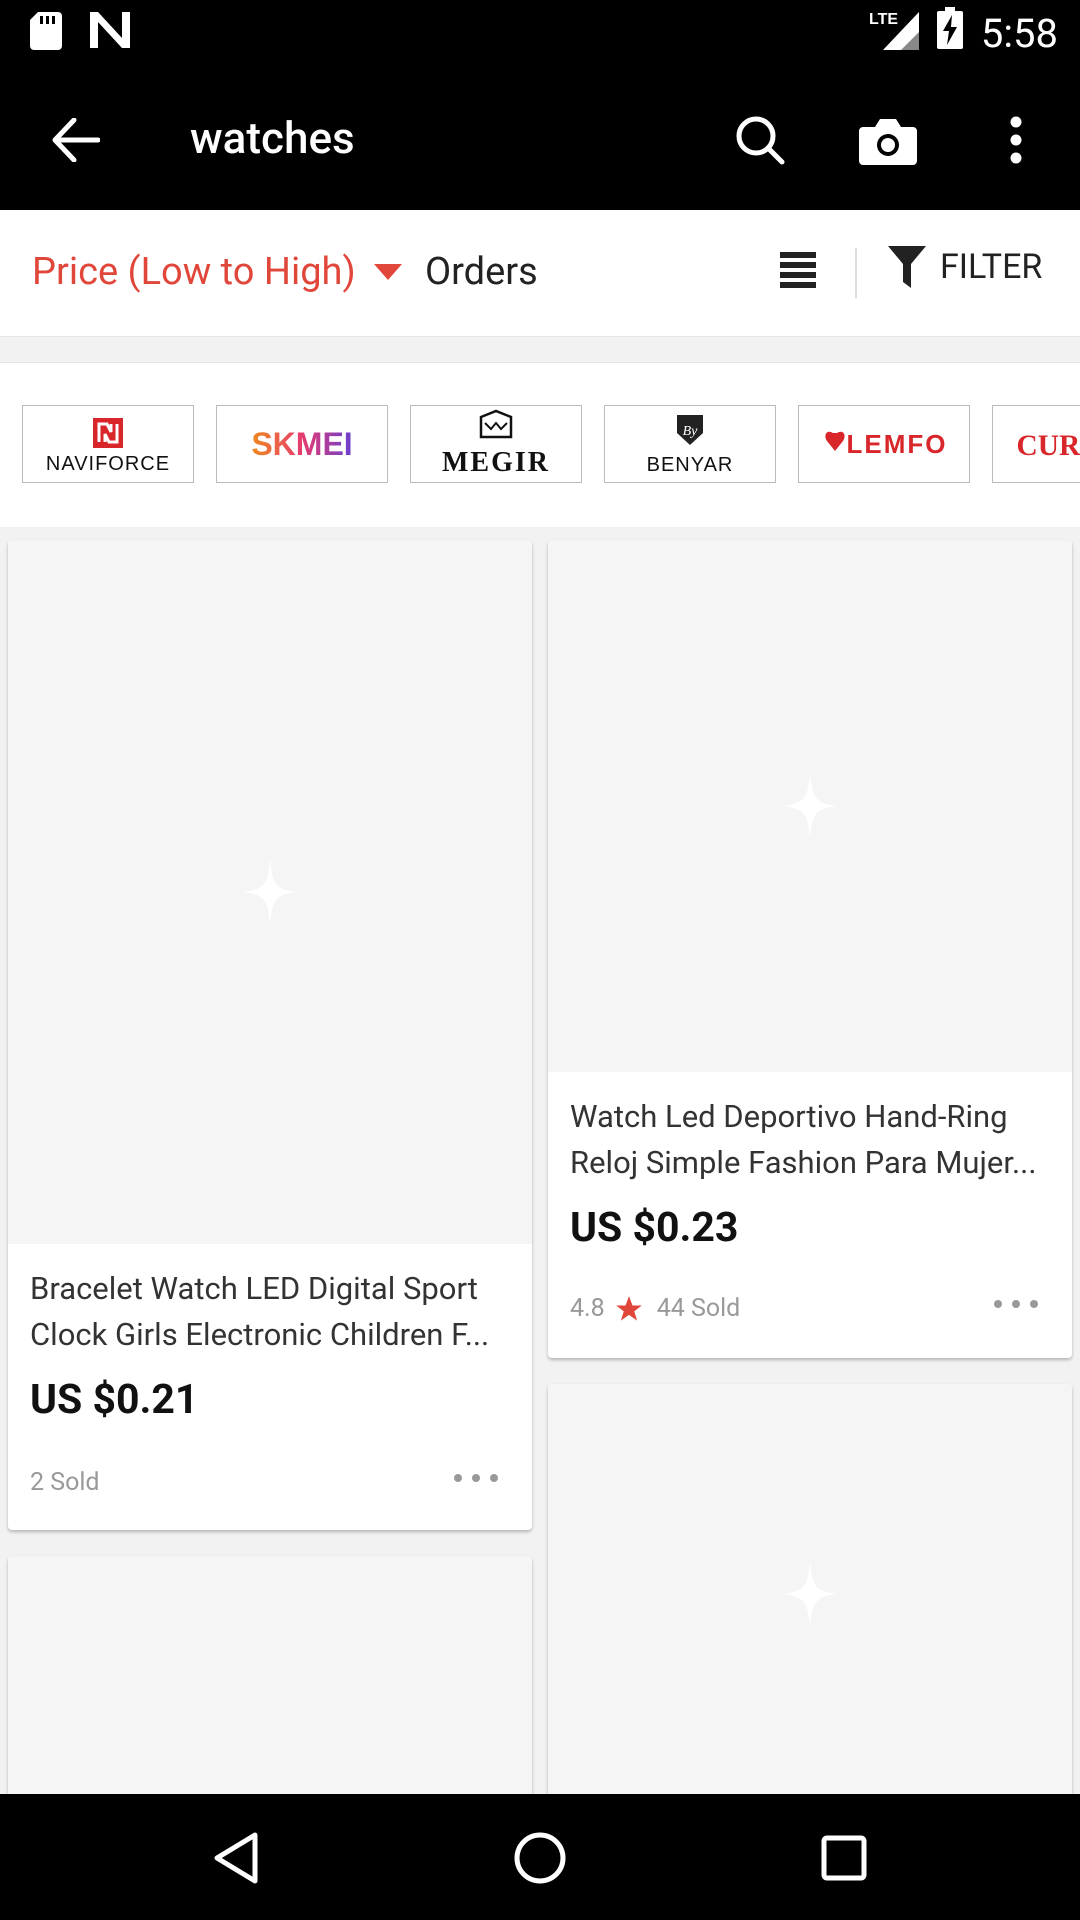 The image size is (1080, 1920). I want to click on skmei-logo: SKMEI, so click(301, 444).